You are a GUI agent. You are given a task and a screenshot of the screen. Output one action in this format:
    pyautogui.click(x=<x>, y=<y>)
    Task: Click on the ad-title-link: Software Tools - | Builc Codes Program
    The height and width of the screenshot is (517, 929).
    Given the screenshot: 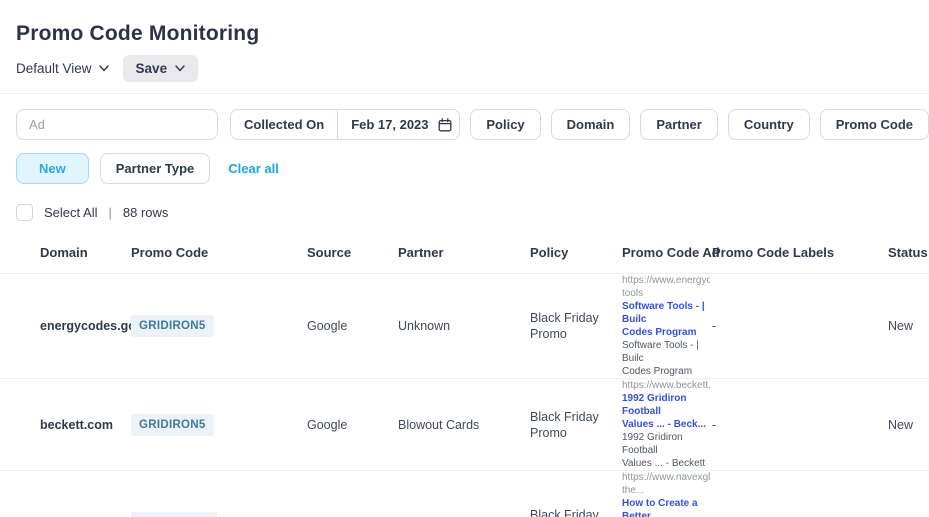 What is the action you would take?
    pyautogui.click(x=666, y=319)
    